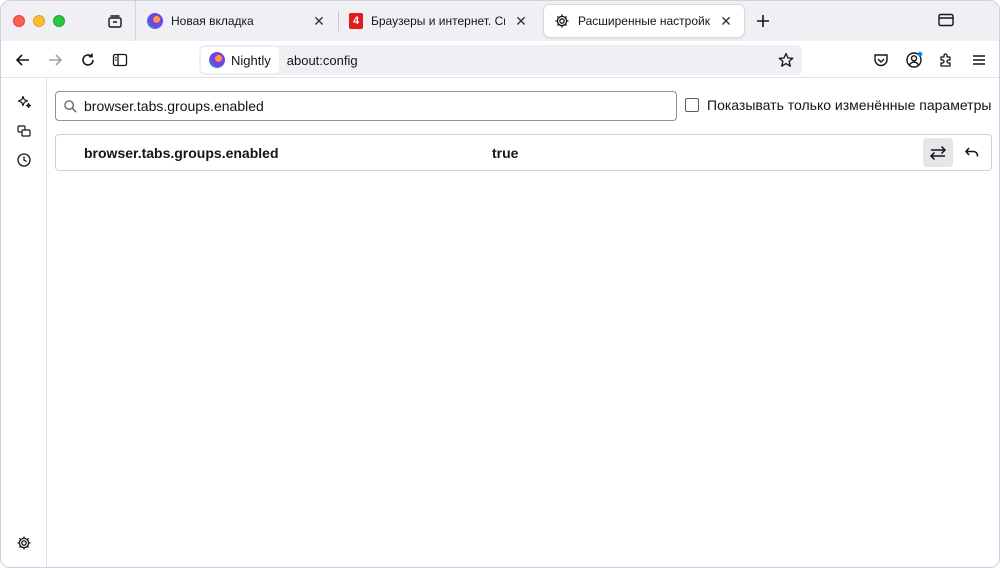  I want to click on window-icon, so click(946, 20).